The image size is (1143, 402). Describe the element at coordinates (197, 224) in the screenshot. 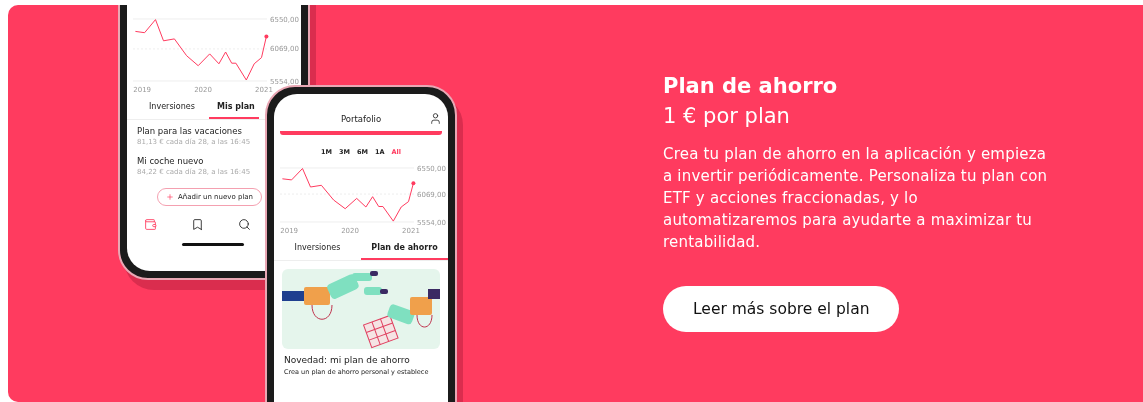

I see `bookmark-icon` at that location.